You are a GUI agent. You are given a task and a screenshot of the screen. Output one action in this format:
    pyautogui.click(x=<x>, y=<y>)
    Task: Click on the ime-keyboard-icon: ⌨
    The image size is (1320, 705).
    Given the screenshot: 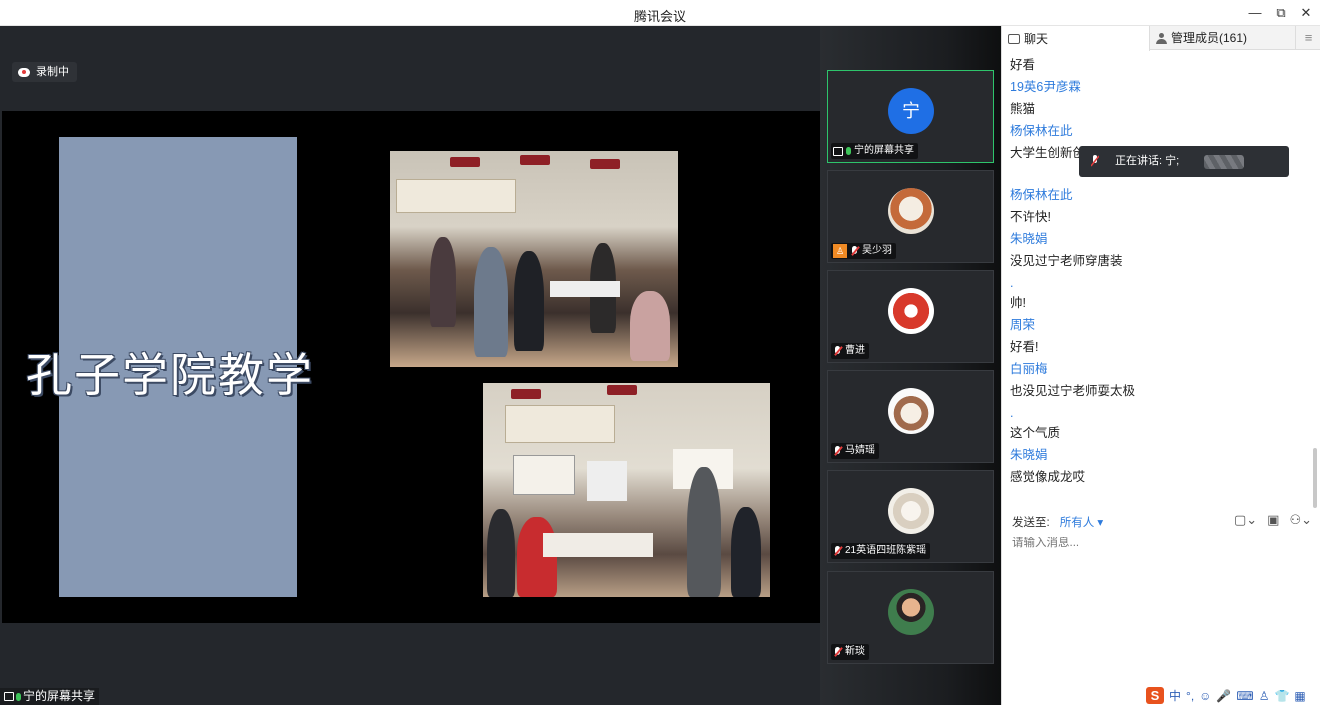 What is the action you would take?
    pyautogui.click(x=1244, y=696)
    